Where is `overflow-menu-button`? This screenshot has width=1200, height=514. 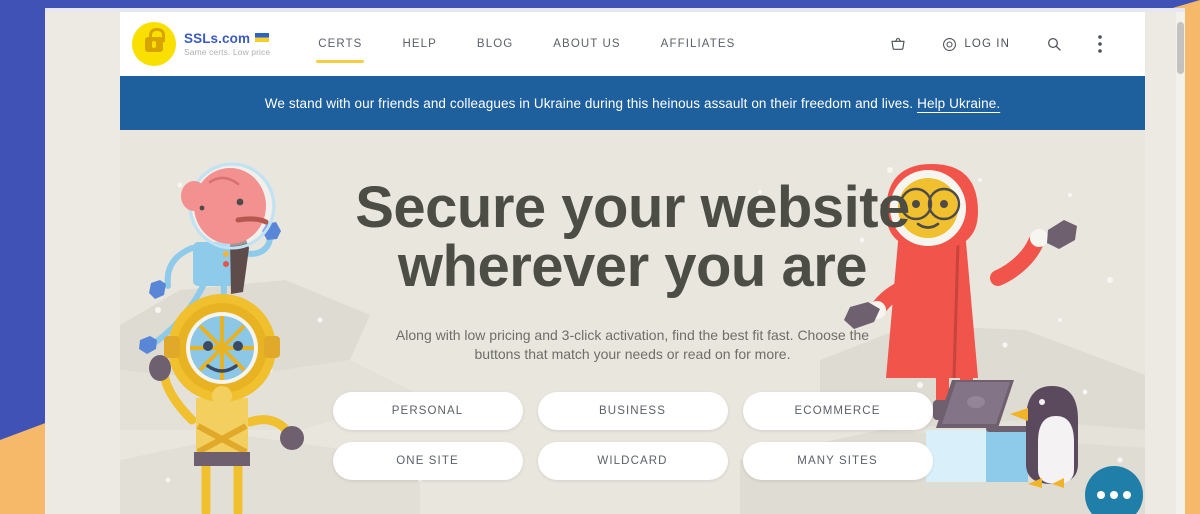 overflow-menu-button is located at coordinates (1100, 44).